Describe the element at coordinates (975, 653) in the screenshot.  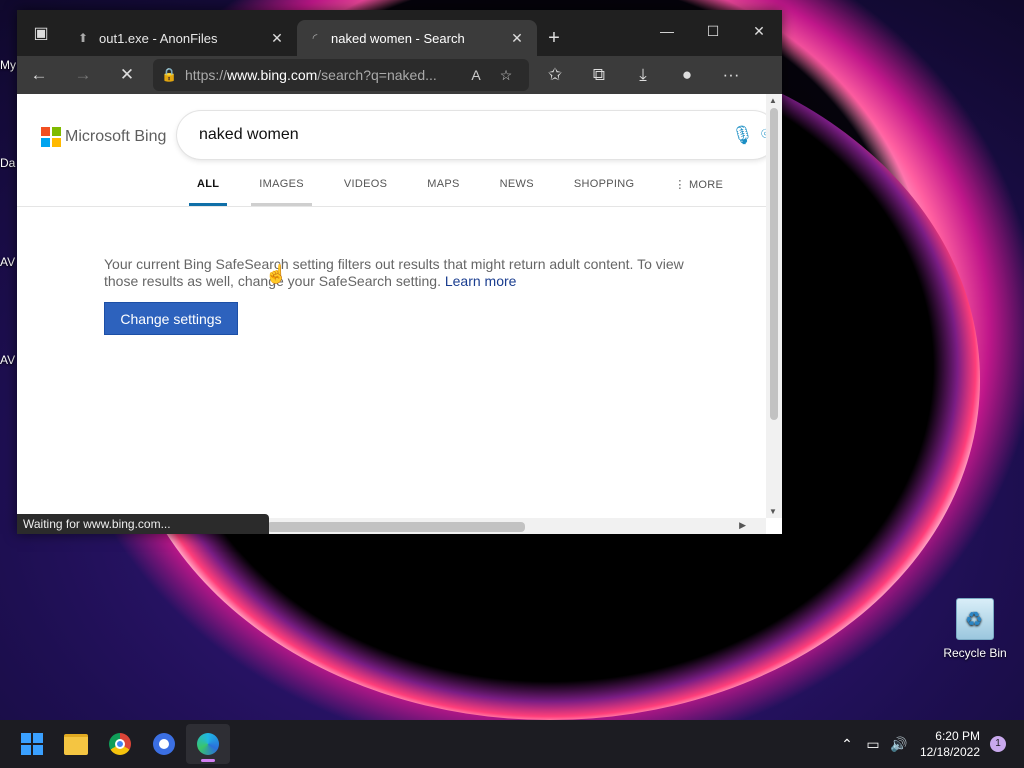
I see `recycle-bin-label: Recycle Bin` at that location.